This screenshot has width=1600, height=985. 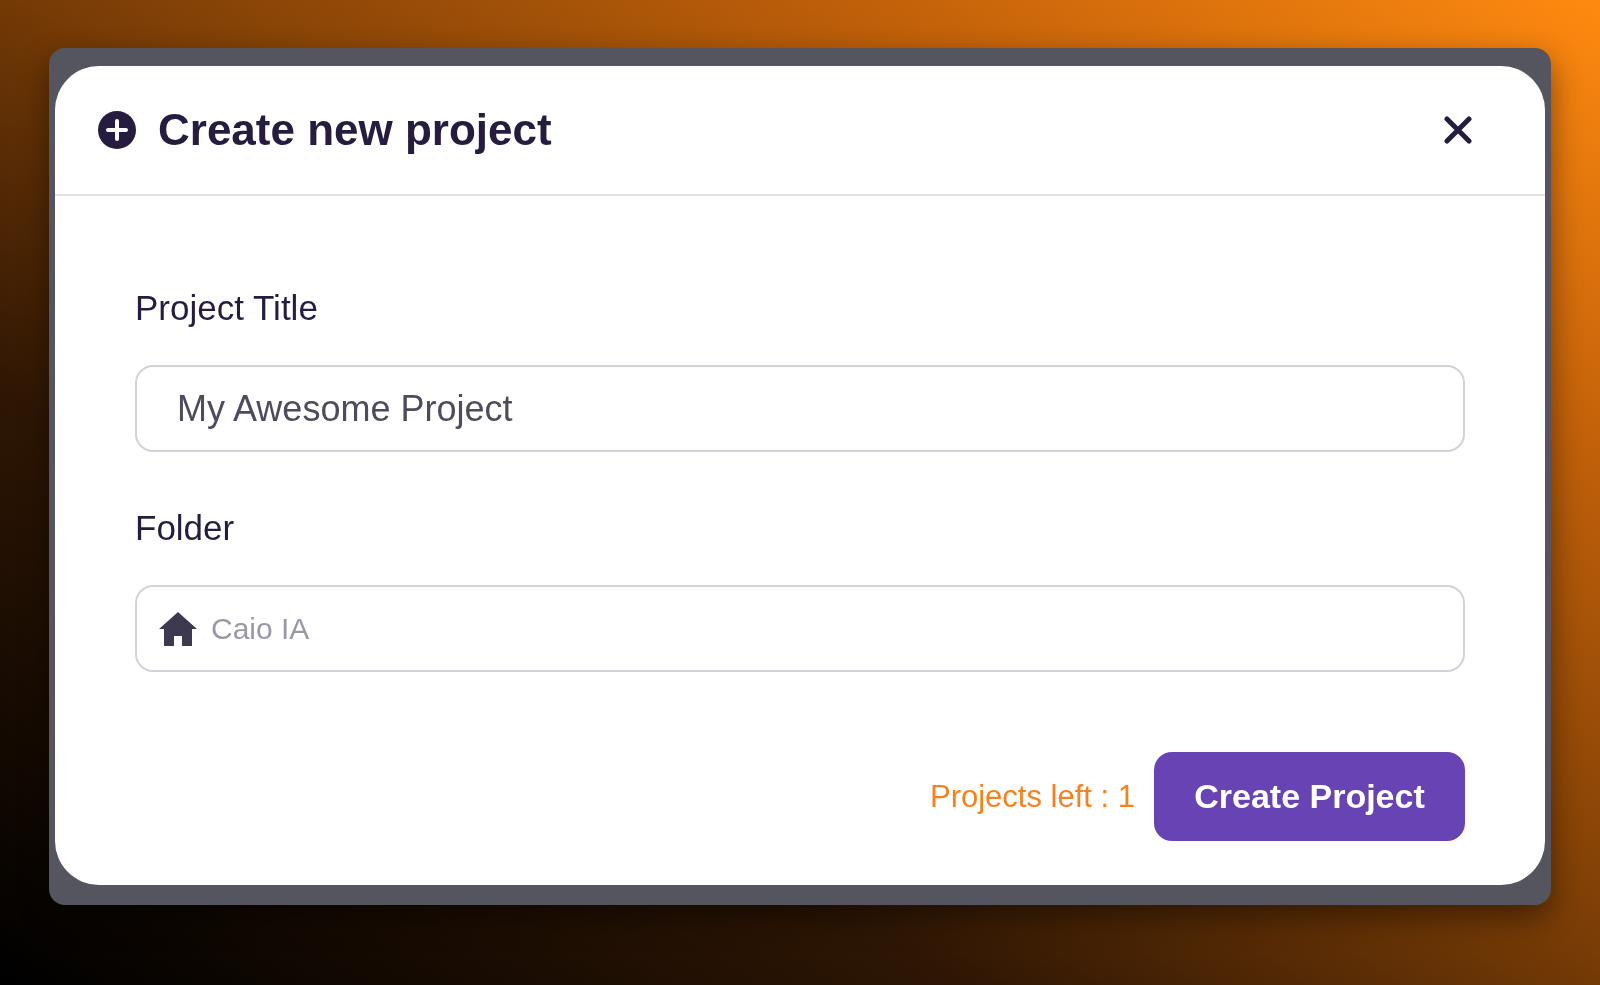 I want to click on field-label: Folder, so click(x=185, y=528).